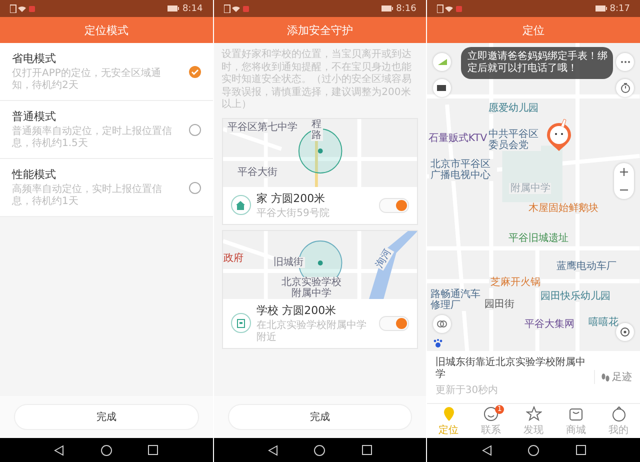  I want to click on status-time: 8:17, so click(620, 9).